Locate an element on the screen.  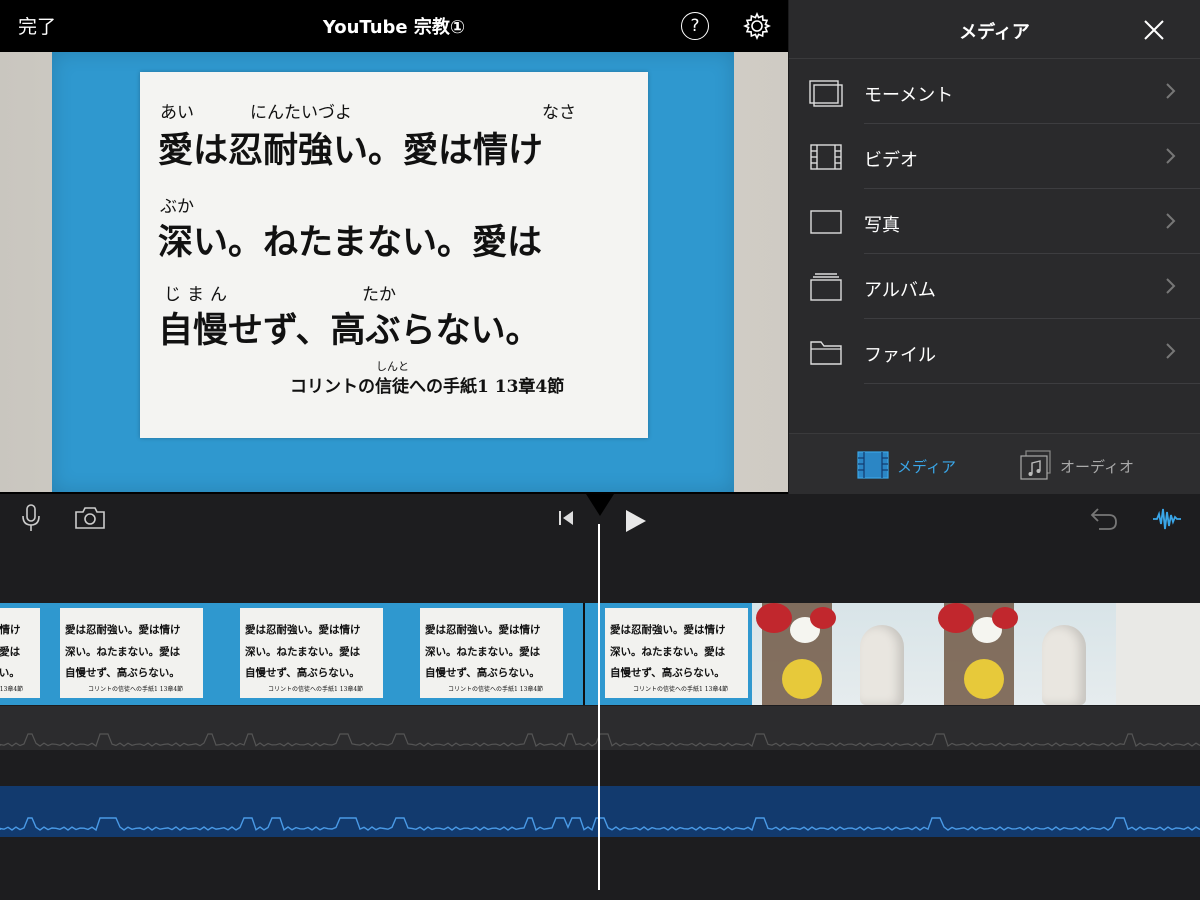
top-bar: 完了 YouTube 宗教① ? is located at coordinates (394, 26).